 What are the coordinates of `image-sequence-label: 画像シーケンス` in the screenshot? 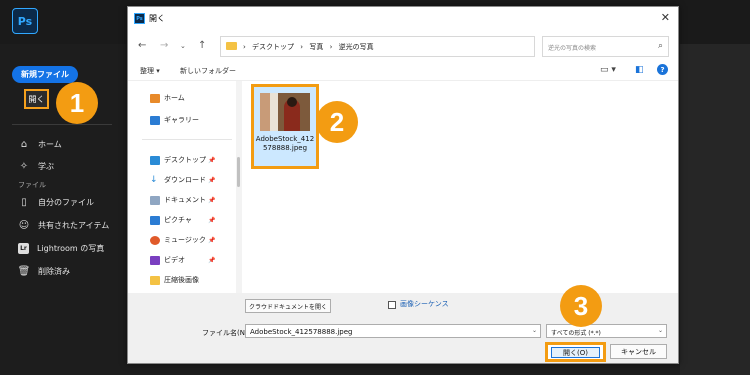 It's located at (424, 304).